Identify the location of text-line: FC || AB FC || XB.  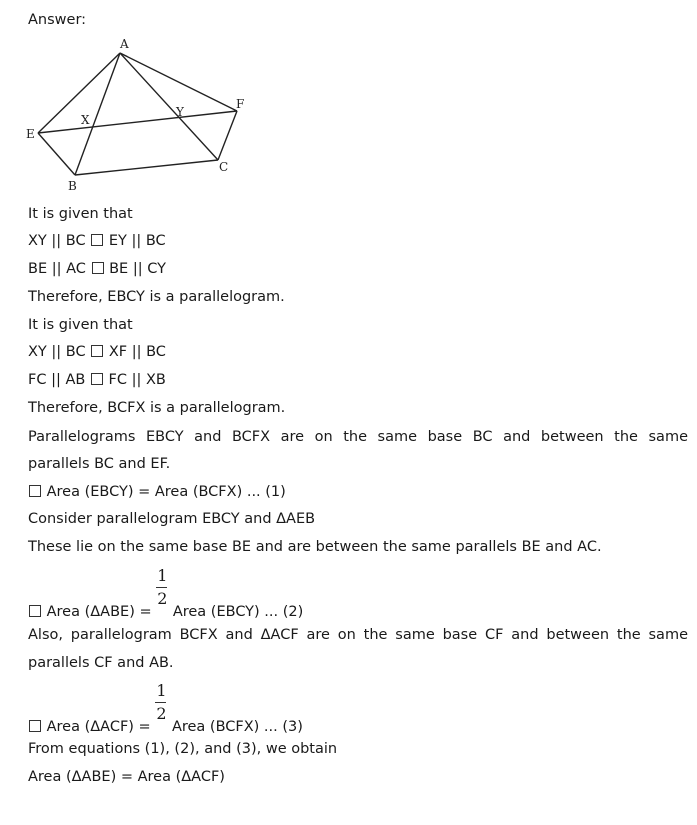
(97, 380).